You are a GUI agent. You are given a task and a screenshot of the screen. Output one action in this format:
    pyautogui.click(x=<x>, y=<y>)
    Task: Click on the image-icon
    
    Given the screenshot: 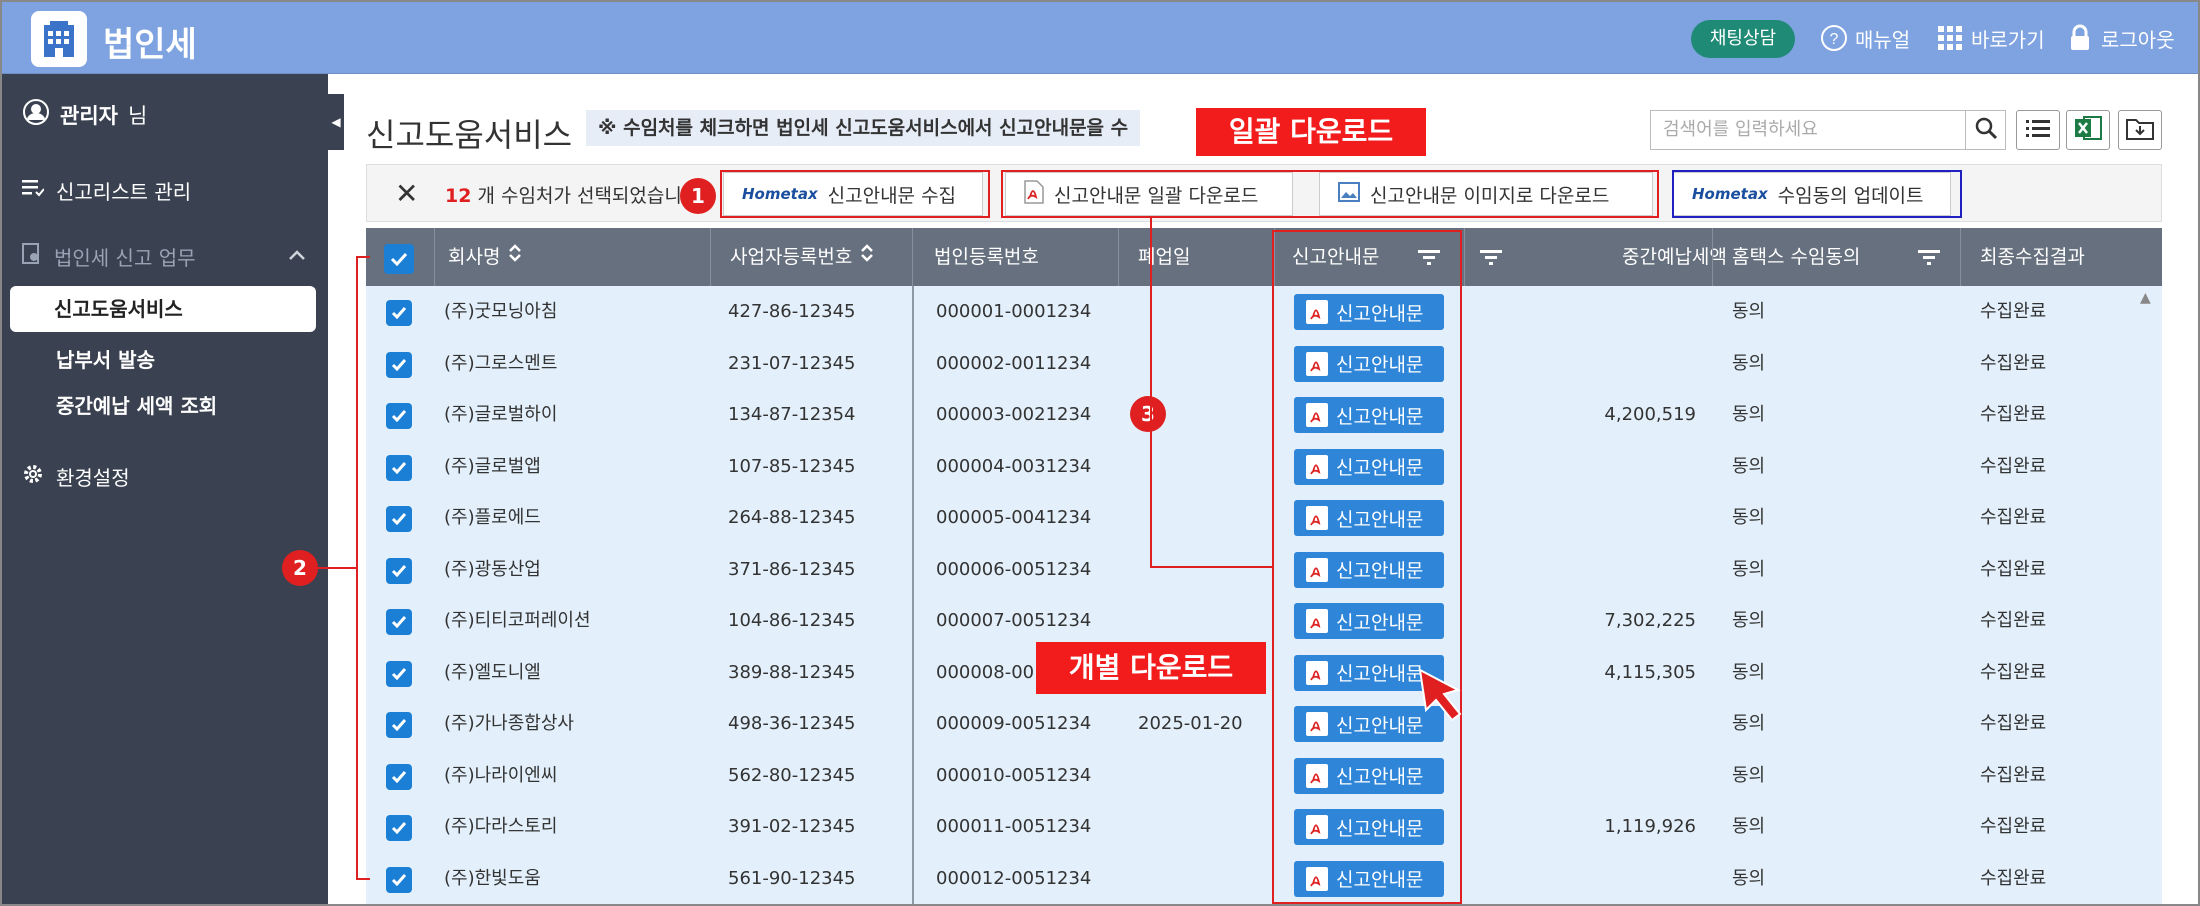 What is the action you would take?
    pyautogui.click(x=1349, y=194)
    